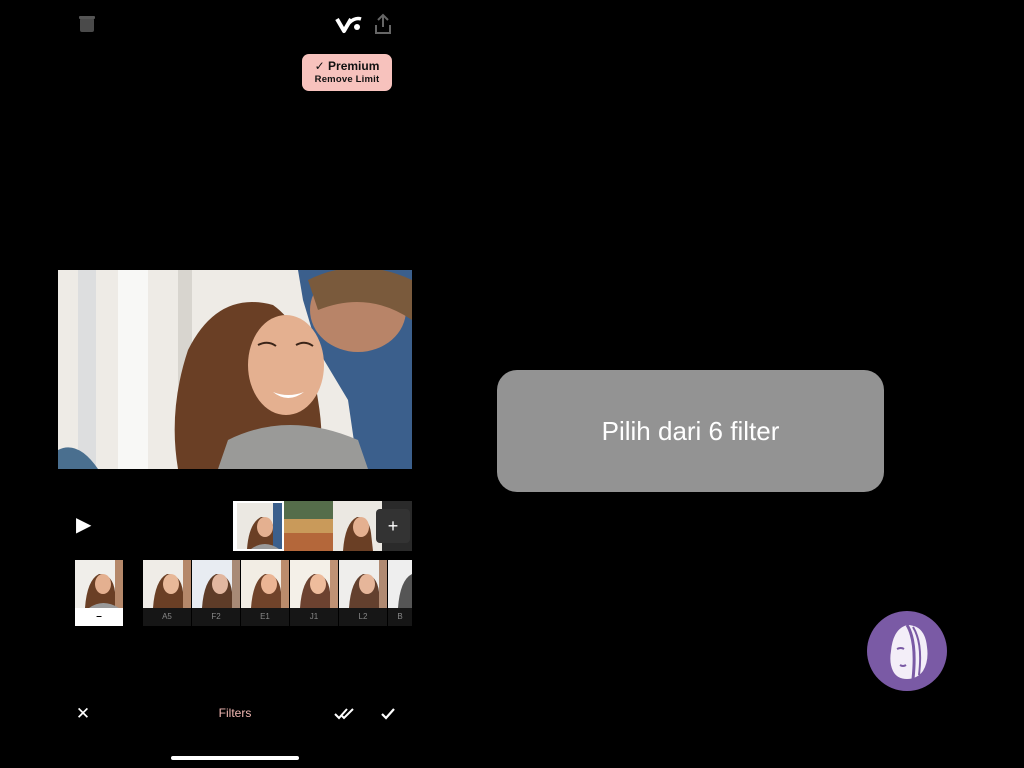 This screenshot has width=1024, height=768. What do you see at coordinates (393, 526) in the screenshot?
I see `add-clip-icon: +` at bounding box center [393, 526].